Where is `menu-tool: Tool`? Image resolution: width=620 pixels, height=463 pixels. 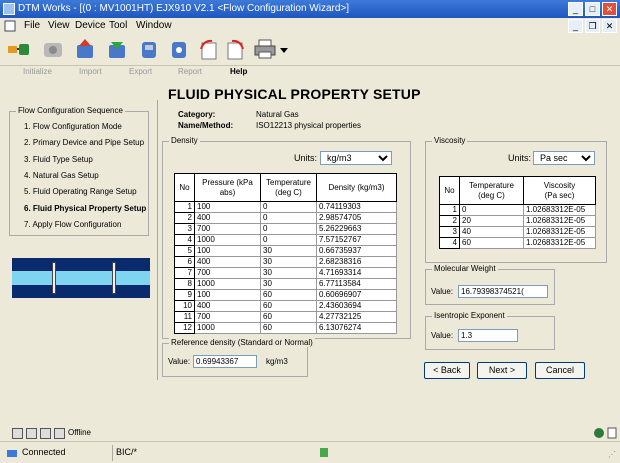 menu-tool: Tool is located at coordinates (118, 25).